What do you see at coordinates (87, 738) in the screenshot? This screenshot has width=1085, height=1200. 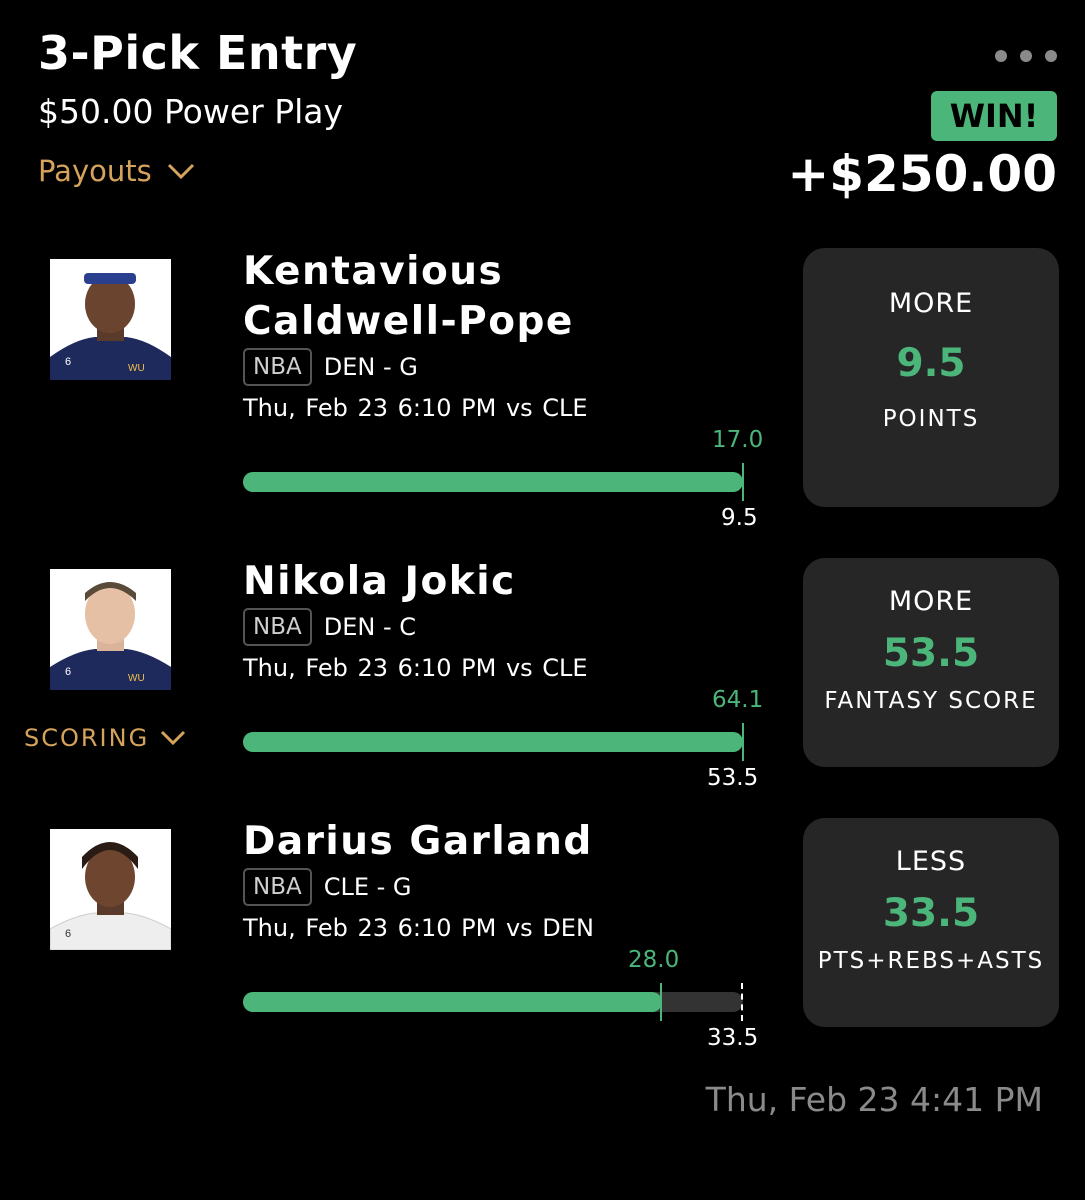 I see `scoring-label: SCORING` at bounding box center [87, 738].